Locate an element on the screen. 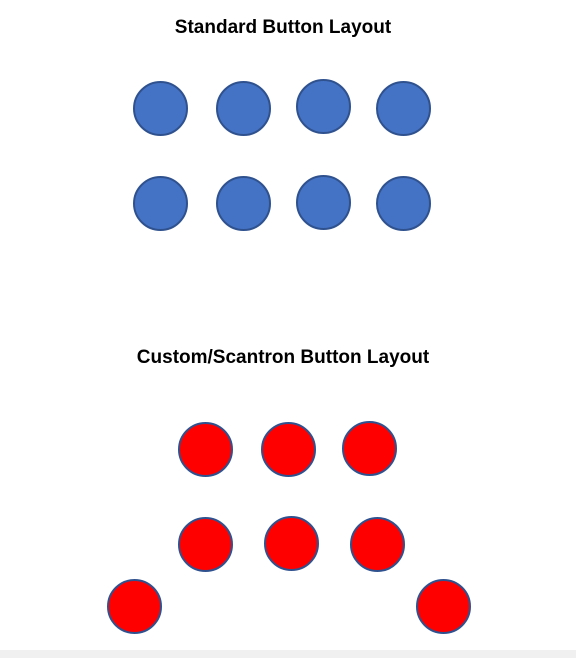 The width and height of the screenshot is (576, 658). custom-layout-title: Custom/Scantron Button Layout is located at coordinates (283, 357).